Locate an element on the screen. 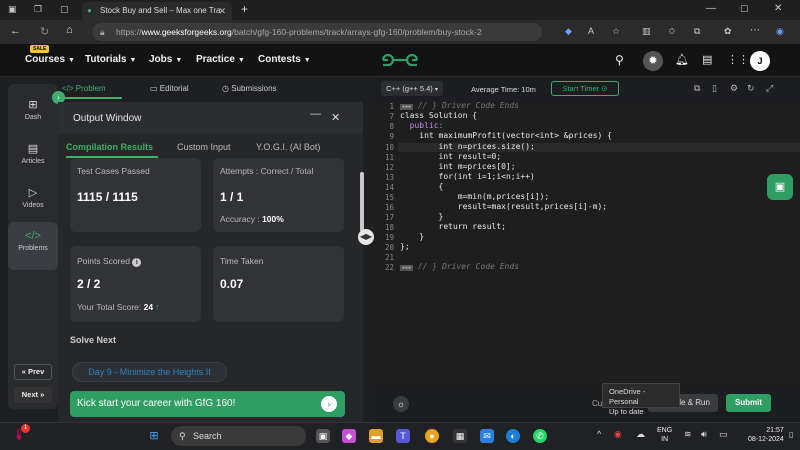  taskbar-search: ⚲ Search is located at coordinates (238, 436).